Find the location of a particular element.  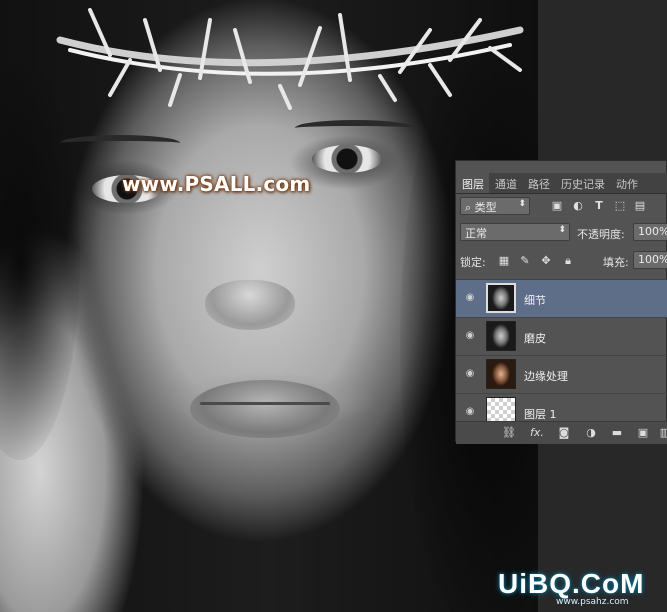

lip-line is located at coordinates (265, 403).